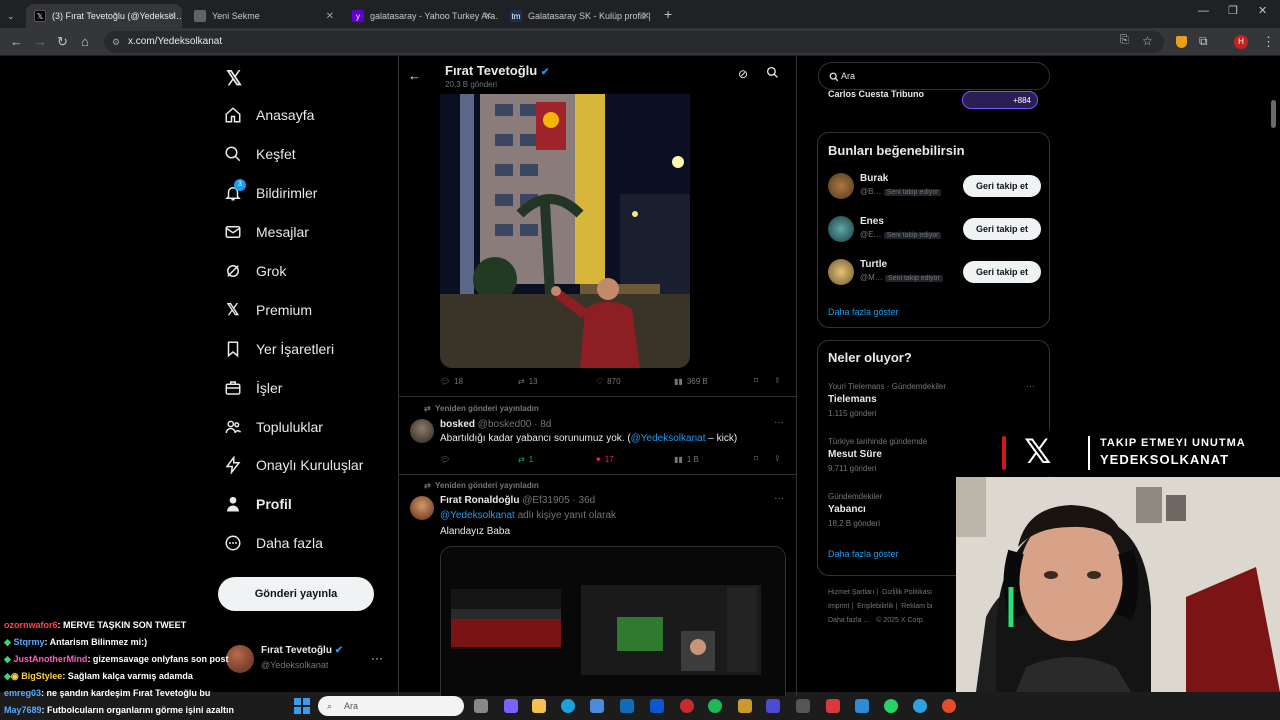 Image resolution: width=1280 pixels, height=720 pixels. Describe the element at coordinates (934, 76) in the screenshot. I see `search-input: Ara` at that location.